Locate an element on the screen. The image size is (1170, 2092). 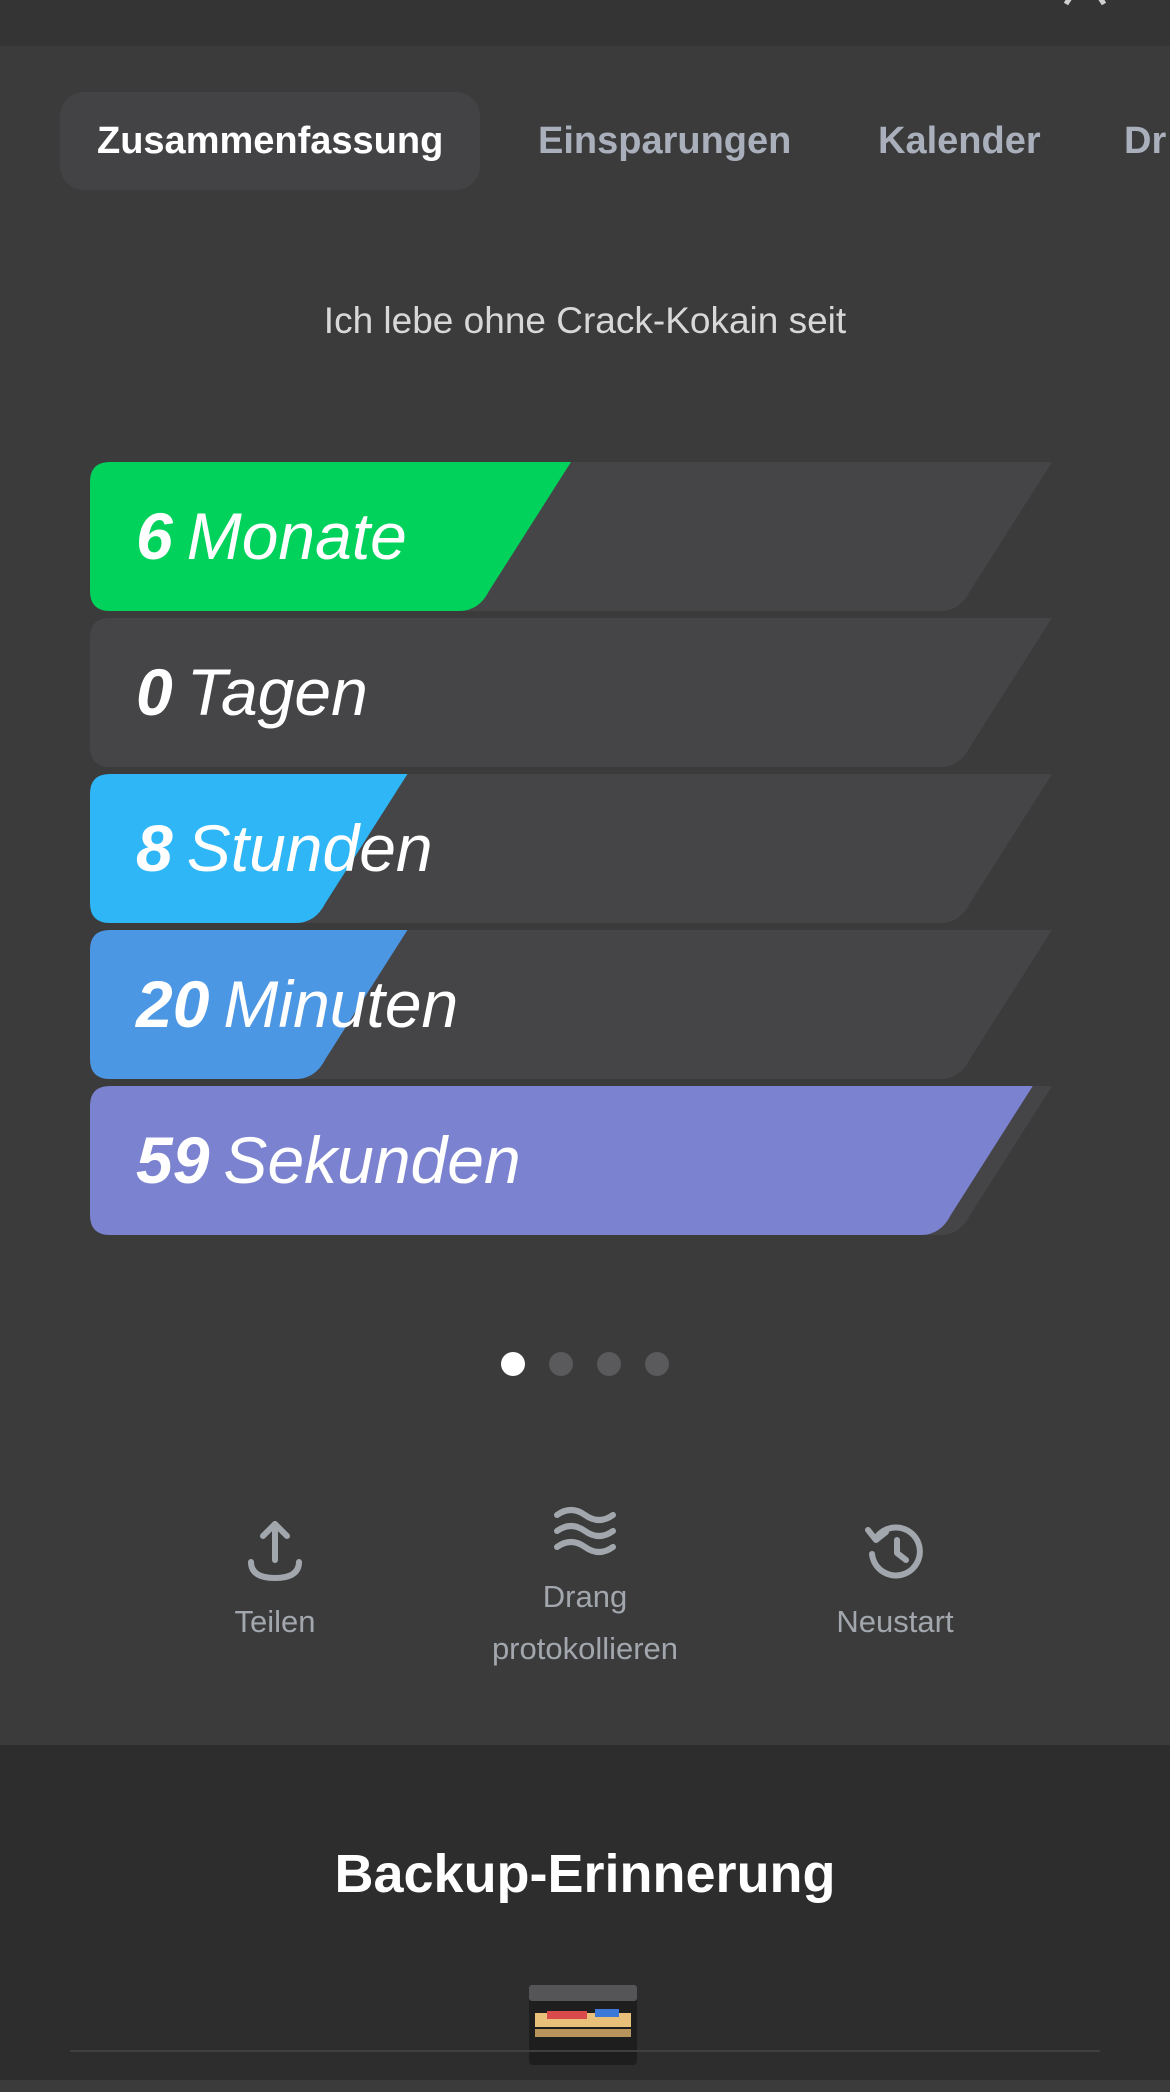
tab-kalender: Kalender is located at coordinates (959, 141).